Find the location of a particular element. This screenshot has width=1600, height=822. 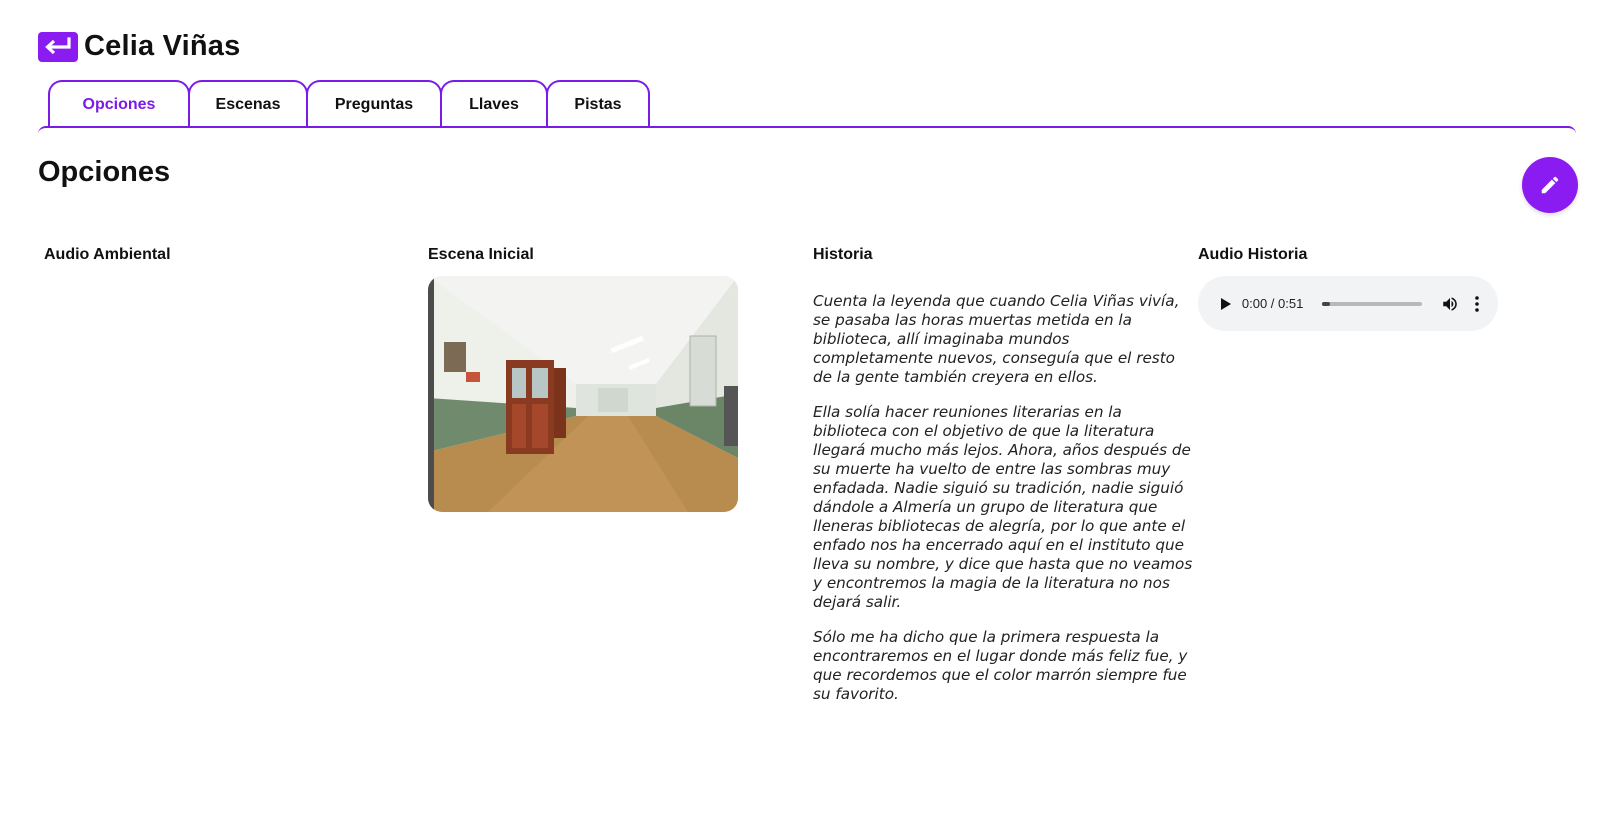

more-options-button is located at coordinates (1477, 304).